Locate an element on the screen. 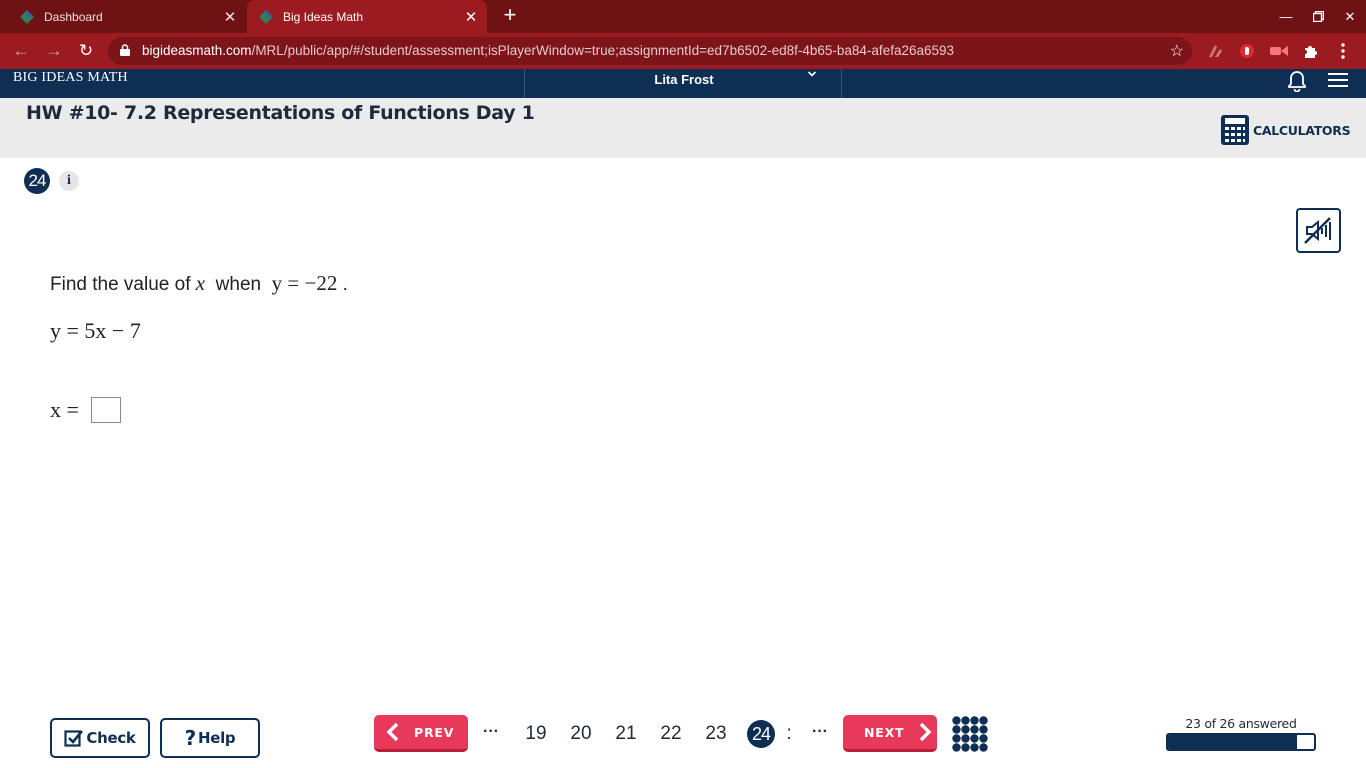  bell-icon is located at coordinates (1297, 81).